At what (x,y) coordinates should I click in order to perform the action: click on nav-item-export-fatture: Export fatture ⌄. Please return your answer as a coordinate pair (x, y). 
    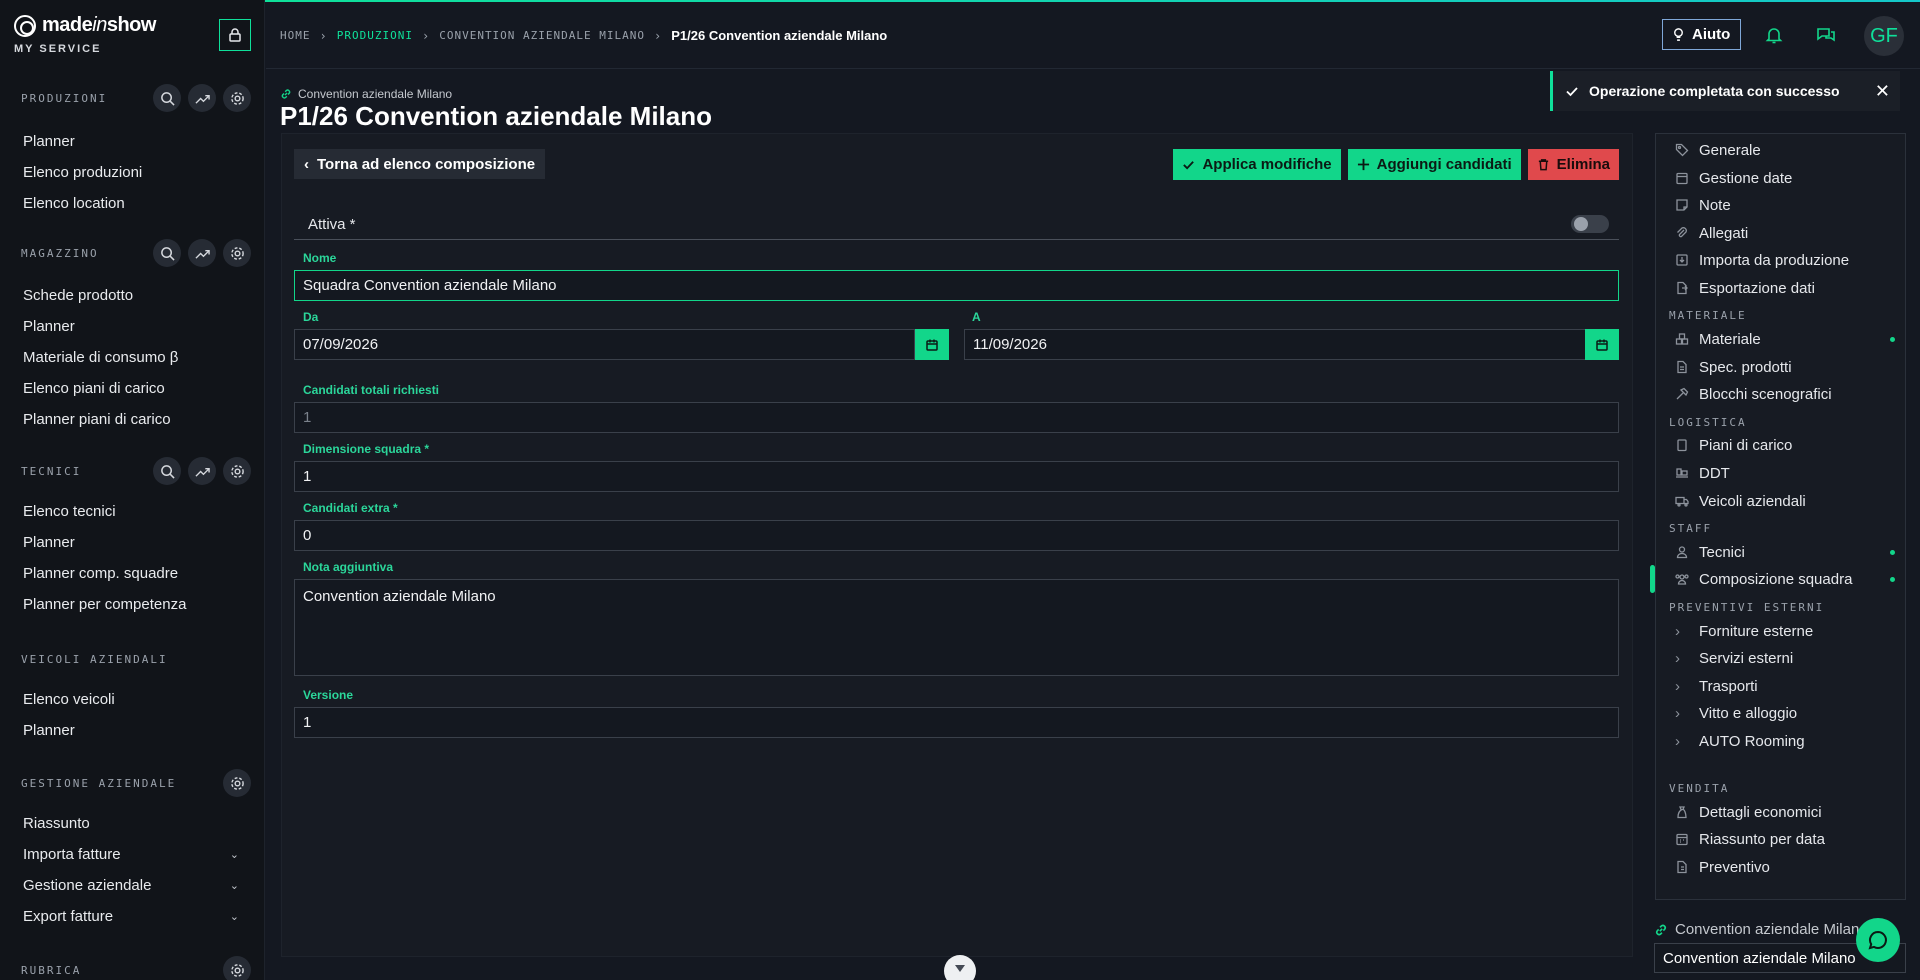
    Looking at the image, I should click on (132, 916).